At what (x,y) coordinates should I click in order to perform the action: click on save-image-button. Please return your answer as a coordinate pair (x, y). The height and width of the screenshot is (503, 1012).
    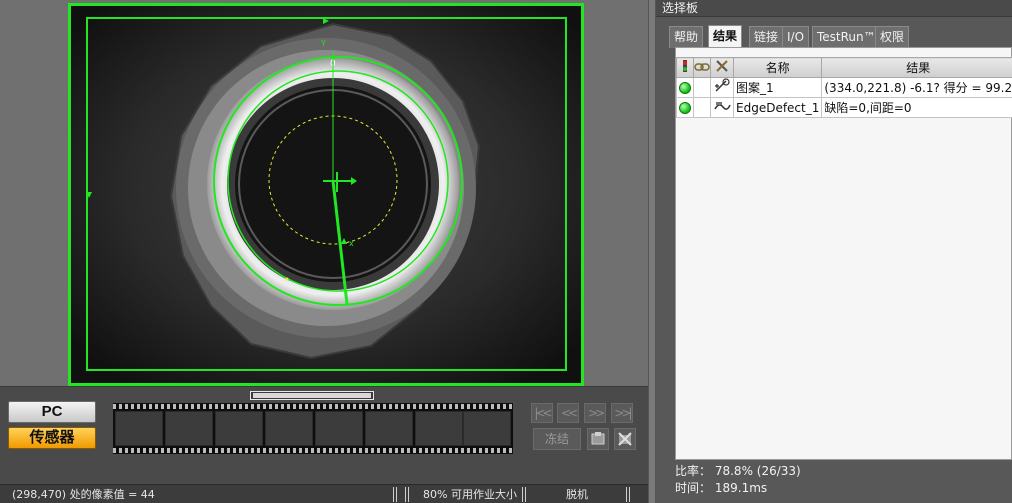
    Looking at the image, I should click on (598, 439).